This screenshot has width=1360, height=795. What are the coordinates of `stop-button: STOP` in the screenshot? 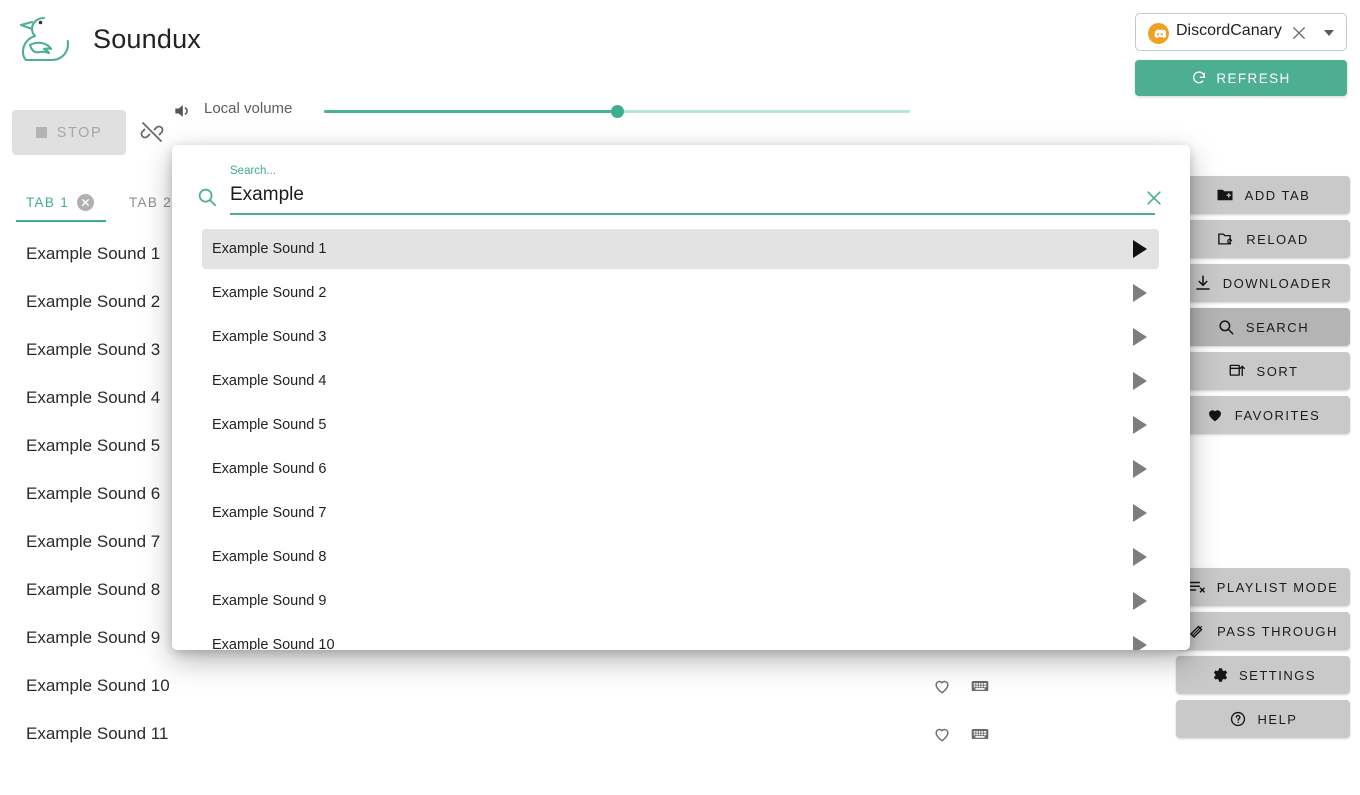 It's located at (69, 132).